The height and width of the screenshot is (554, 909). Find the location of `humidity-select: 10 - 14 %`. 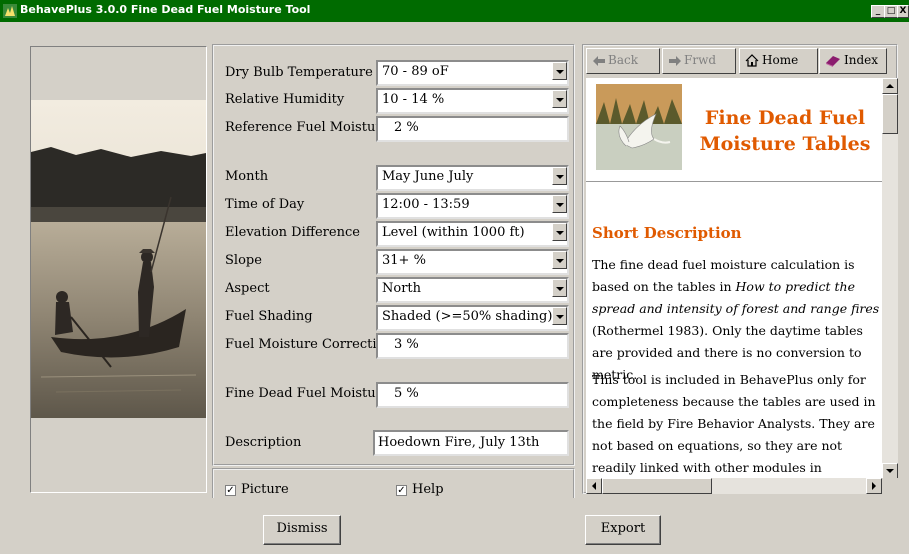

humidity-select: 10 - 14 % is located at coordinates (472, 101).